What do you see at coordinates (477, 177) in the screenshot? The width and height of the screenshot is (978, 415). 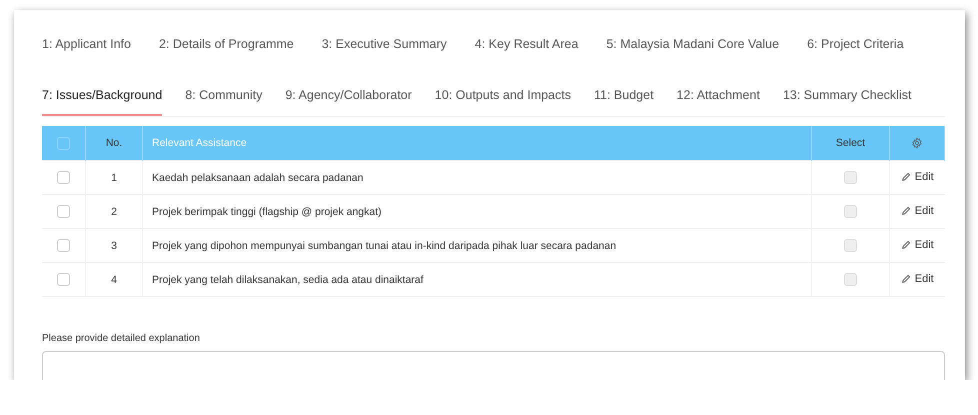 I see `table-cell: Kaedah pelaksanaan adalah secara padanan` at bounding box center [477, 177].